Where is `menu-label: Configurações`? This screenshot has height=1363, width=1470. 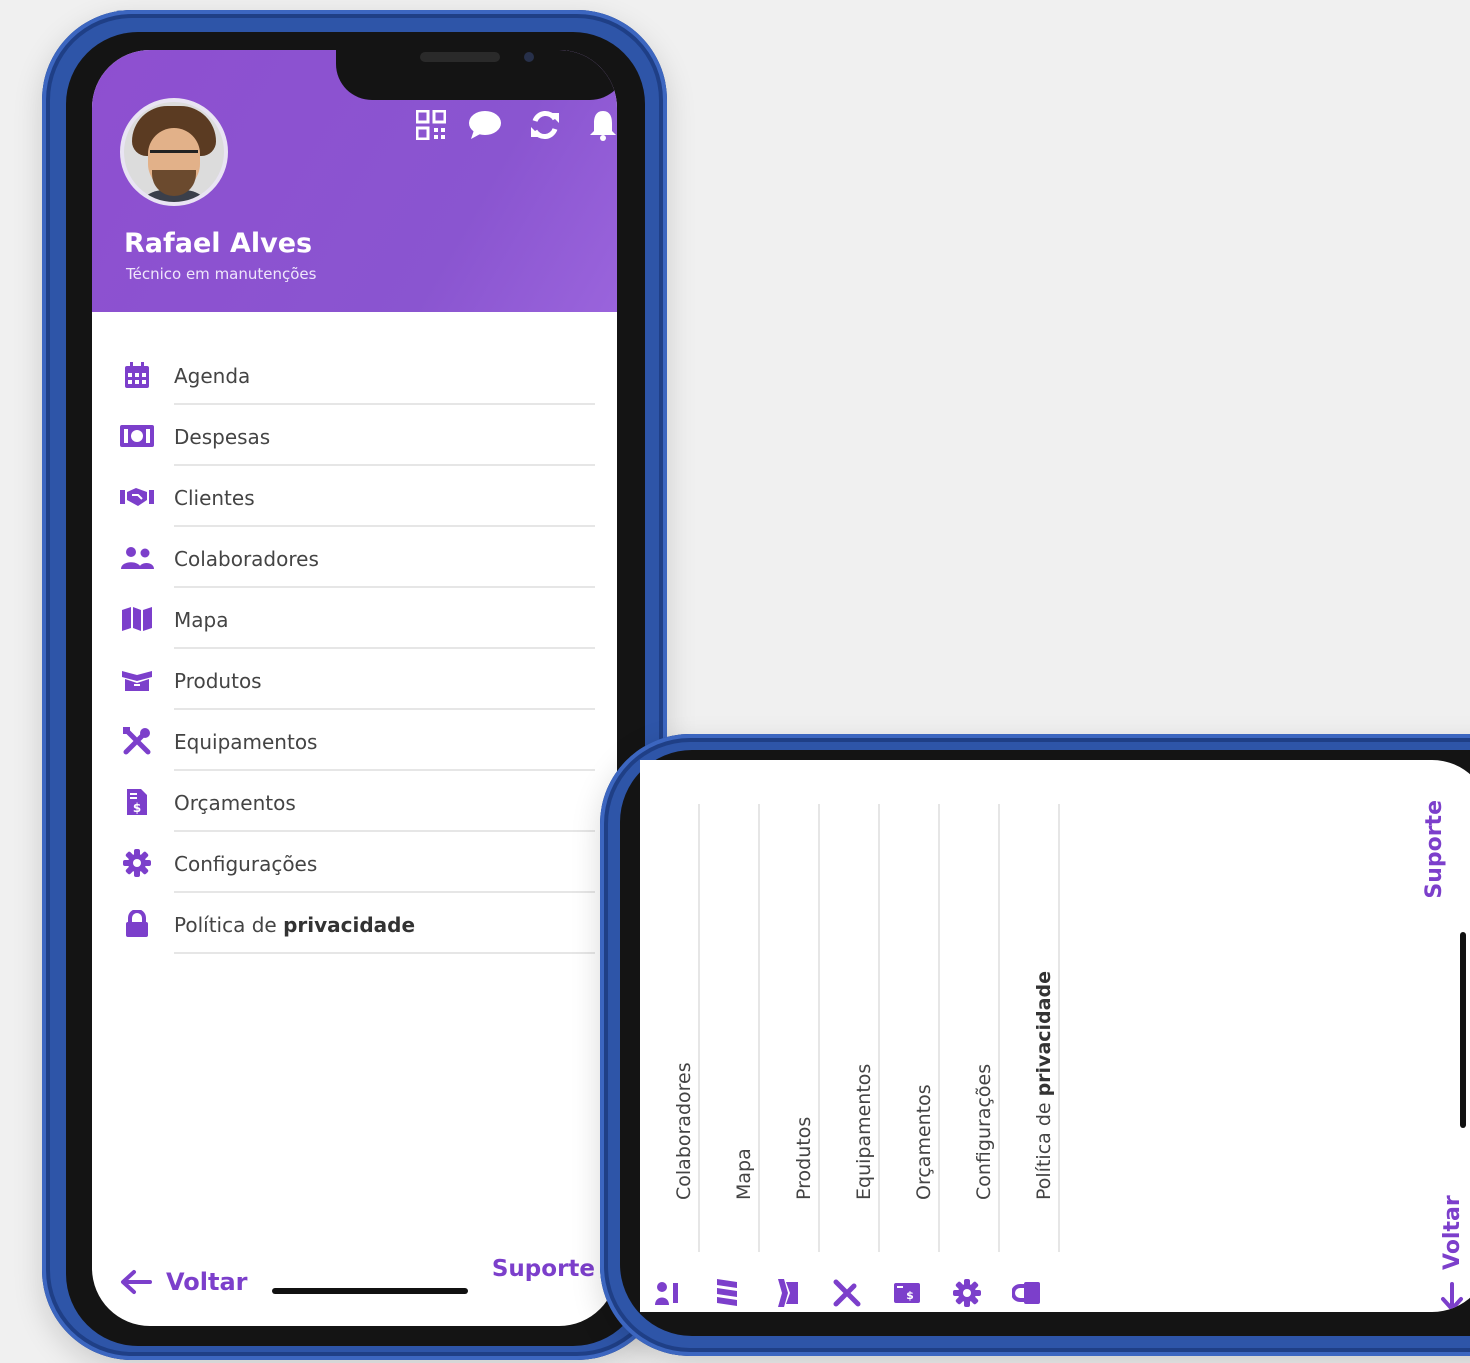 menu-label: Configurações is located at coordinates (246, 864).